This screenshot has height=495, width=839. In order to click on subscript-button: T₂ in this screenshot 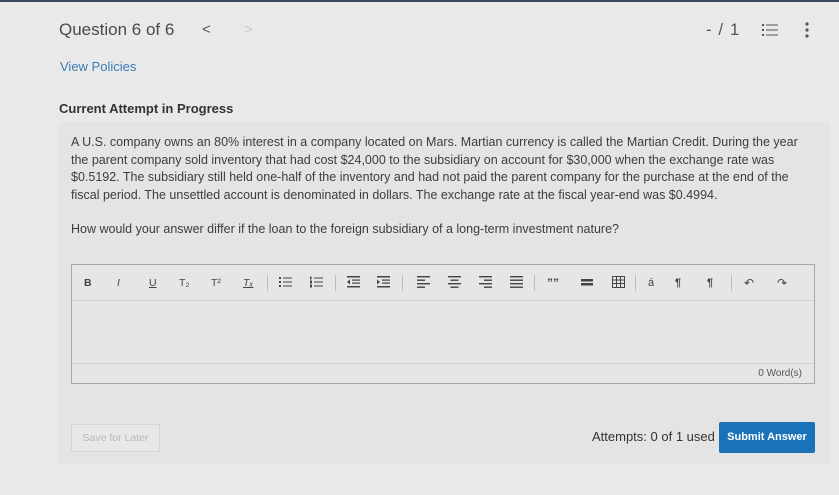, I will do `click(184, 283)`.